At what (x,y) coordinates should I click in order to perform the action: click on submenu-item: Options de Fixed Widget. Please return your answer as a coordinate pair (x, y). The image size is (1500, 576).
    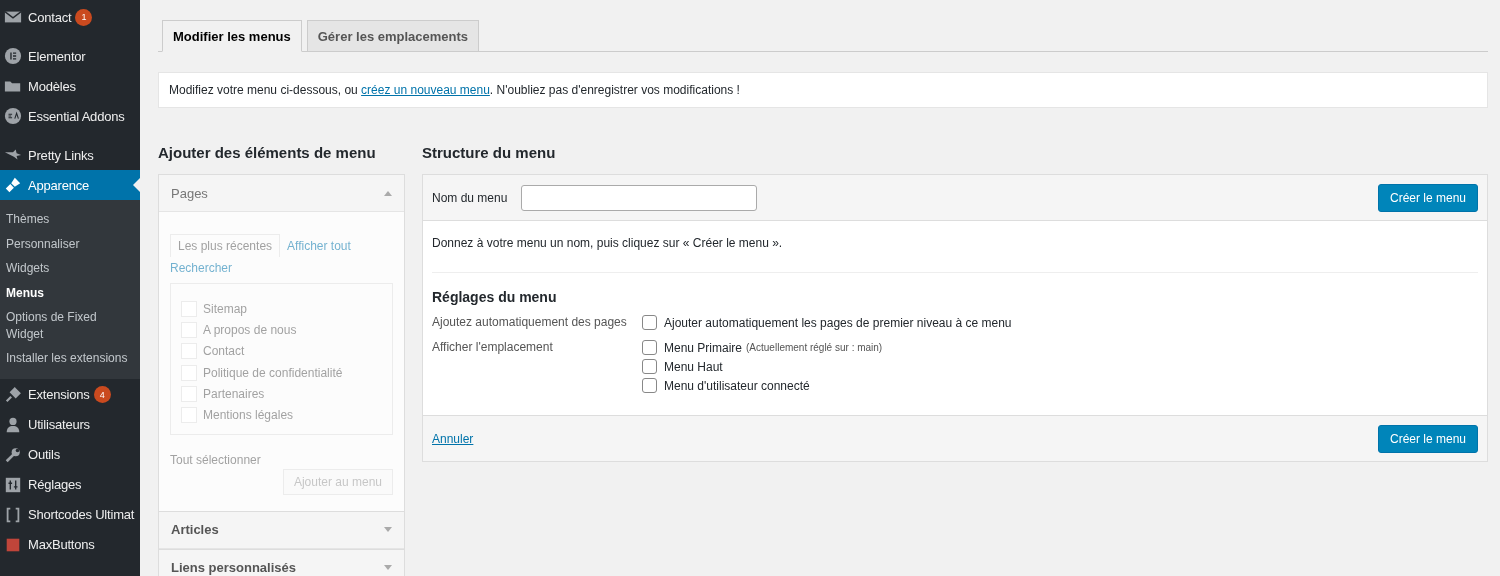
    Looking at the image, I should click on (70, 325).